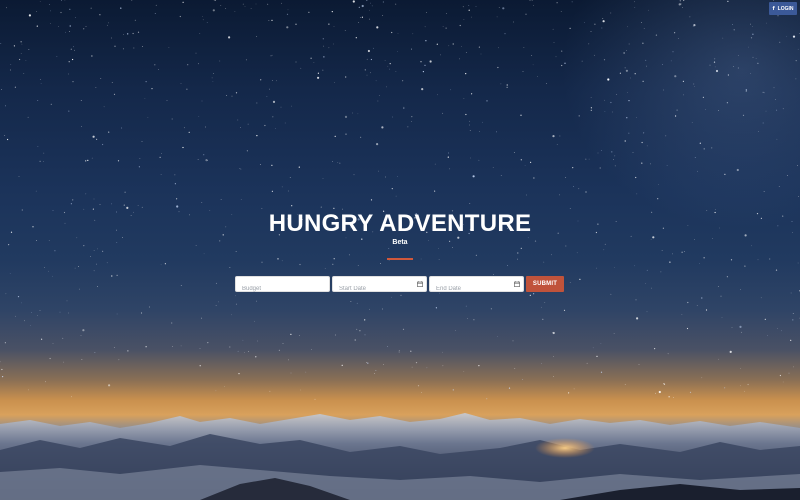 This screenshot has width=800, height=500. Describe the element at coordinates (400, 259) in the screenshot. I see `title-divider` at that location.